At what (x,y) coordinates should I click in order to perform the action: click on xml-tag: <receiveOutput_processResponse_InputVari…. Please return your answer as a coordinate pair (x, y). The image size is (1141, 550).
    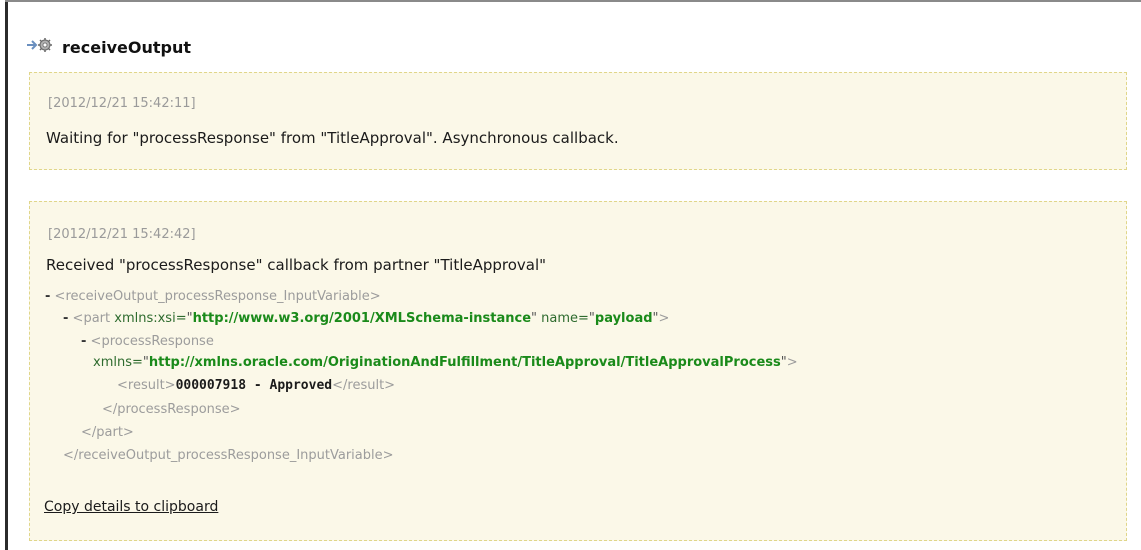
    Looking at the image, I should click on (217, 296).